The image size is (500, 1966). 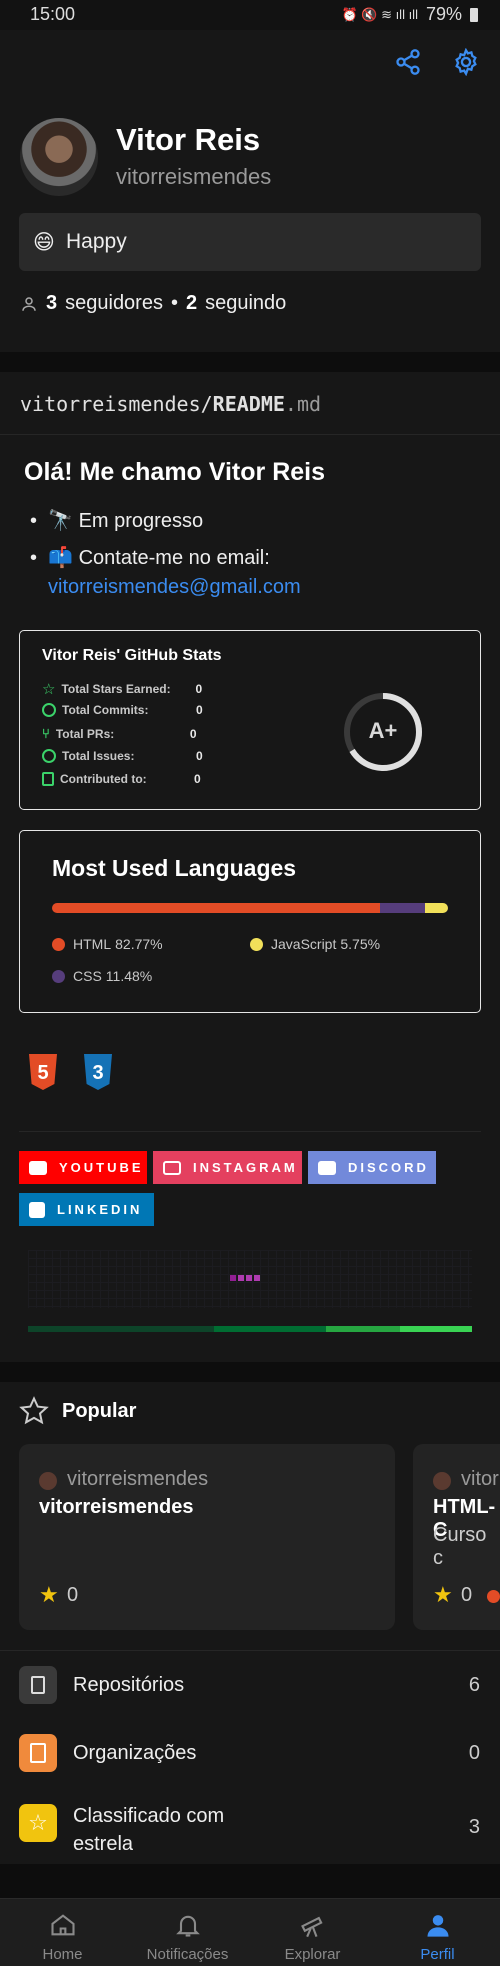 What do you see at coordinates (141, 521) in the screenshot?
I see `bullet-text: Em progresso` at bounding box center [141, 521].